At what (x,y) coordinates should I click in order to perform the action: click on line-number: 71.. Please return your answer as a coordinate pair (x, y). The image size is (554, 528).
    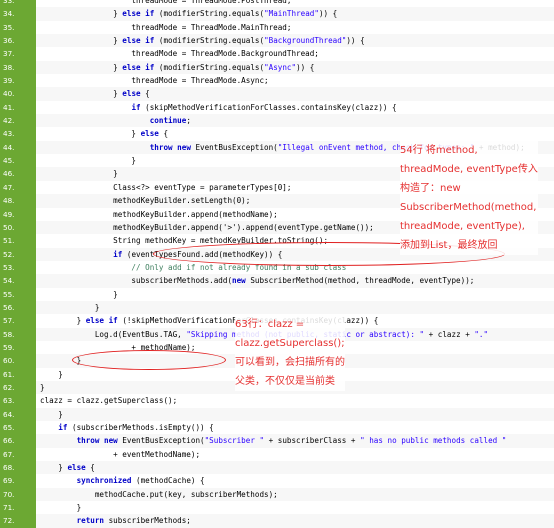
    Looking at the image, I should click on (18, 508).